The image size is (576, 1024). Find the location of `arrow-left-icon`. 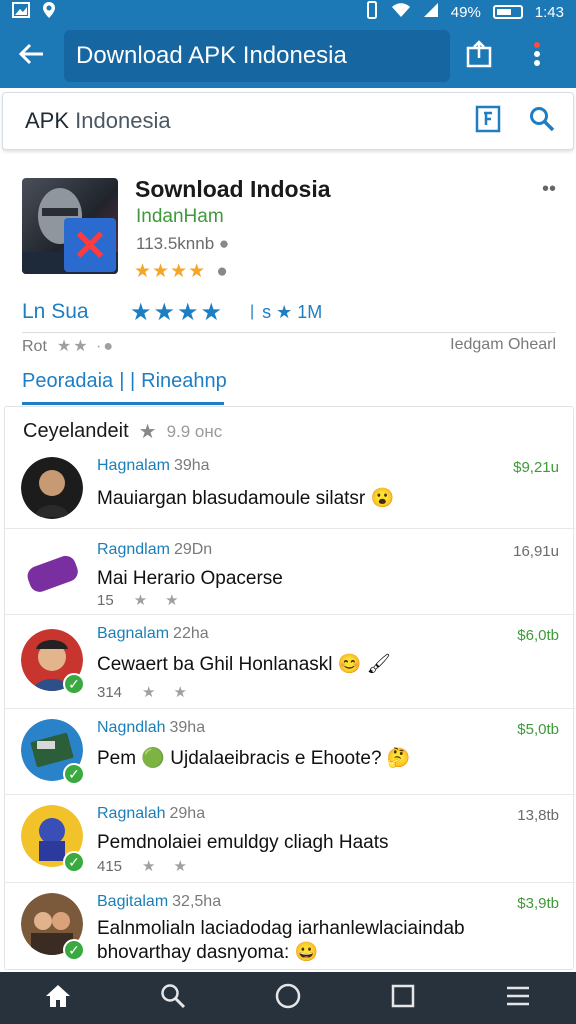

arrow-left-icon is located at coordinates (31, 56).